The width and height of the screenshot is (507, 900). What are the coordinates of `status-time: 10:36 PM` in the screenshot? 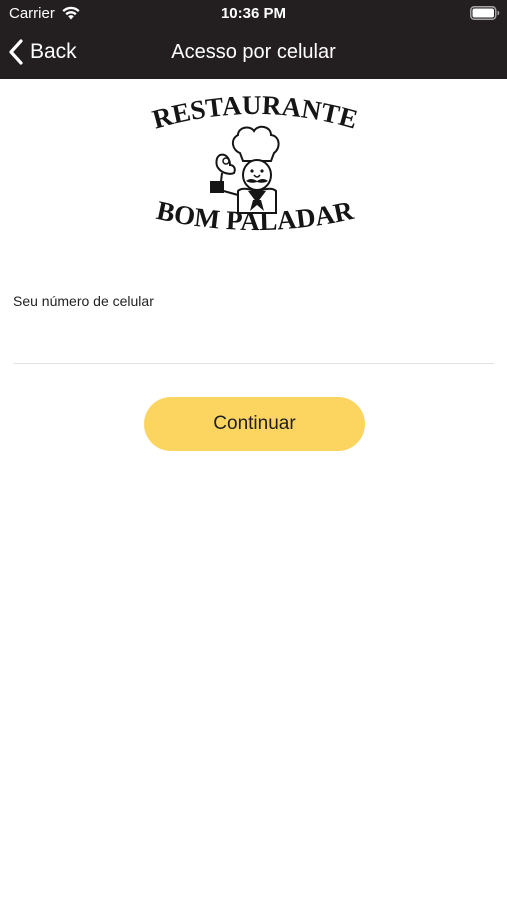 It's located at (253, 13).